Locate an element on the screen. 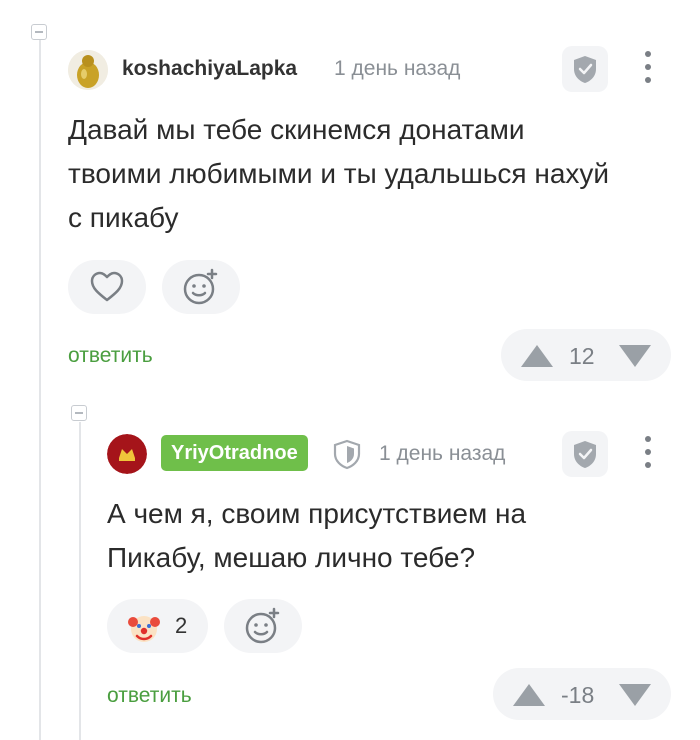 The width and height of the screenshot is (700, 740). like-button is located at coordinates (107, 287).